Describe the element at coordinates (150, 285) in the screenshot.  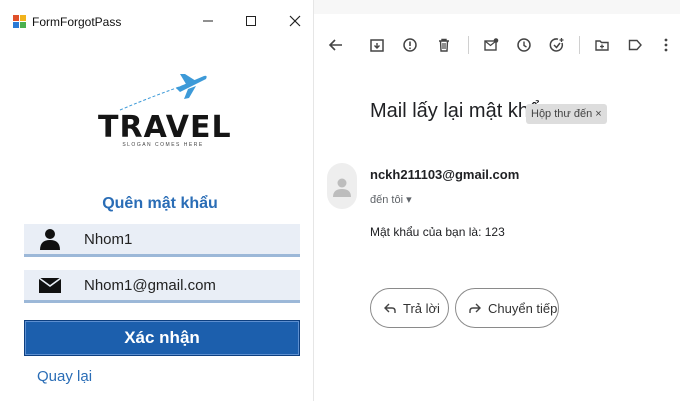
I see `email-value: Nhom1@gmail.com` at that location.